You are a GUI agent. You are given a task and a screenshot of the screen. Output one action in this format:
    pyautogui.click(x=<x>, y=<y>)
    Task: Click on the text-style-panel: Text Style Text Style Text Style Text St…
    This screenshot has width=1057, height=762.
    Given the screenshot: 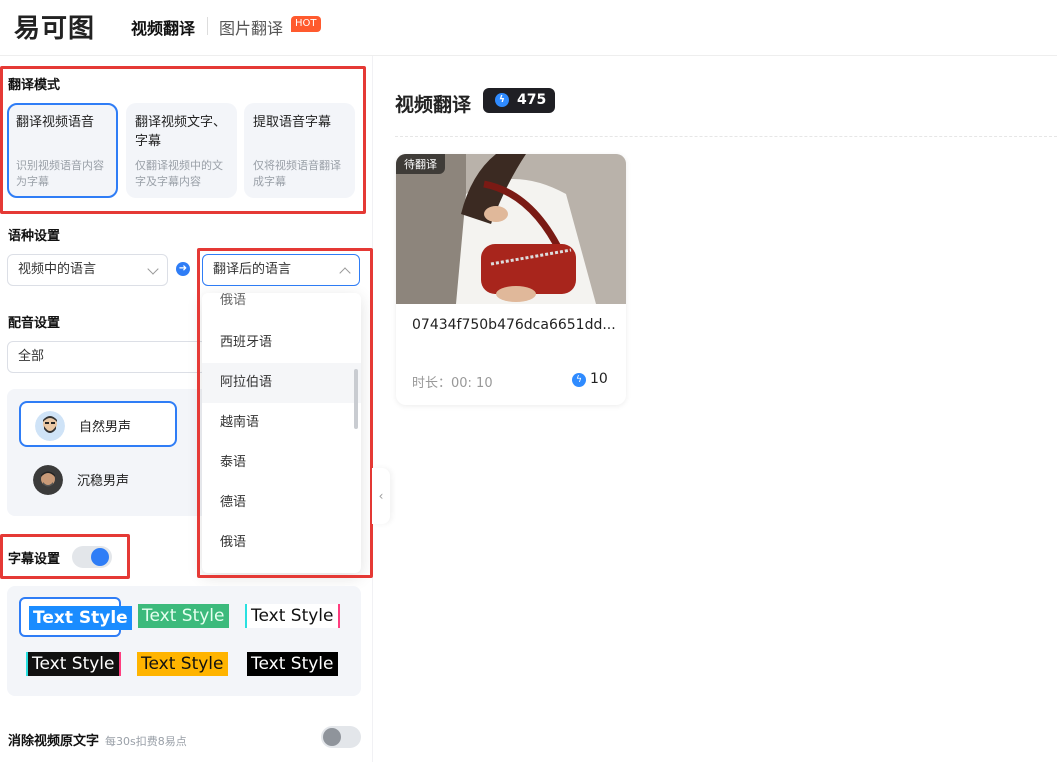 What is the action you would take?
    pyautogui.click(x=184, y=641)
    